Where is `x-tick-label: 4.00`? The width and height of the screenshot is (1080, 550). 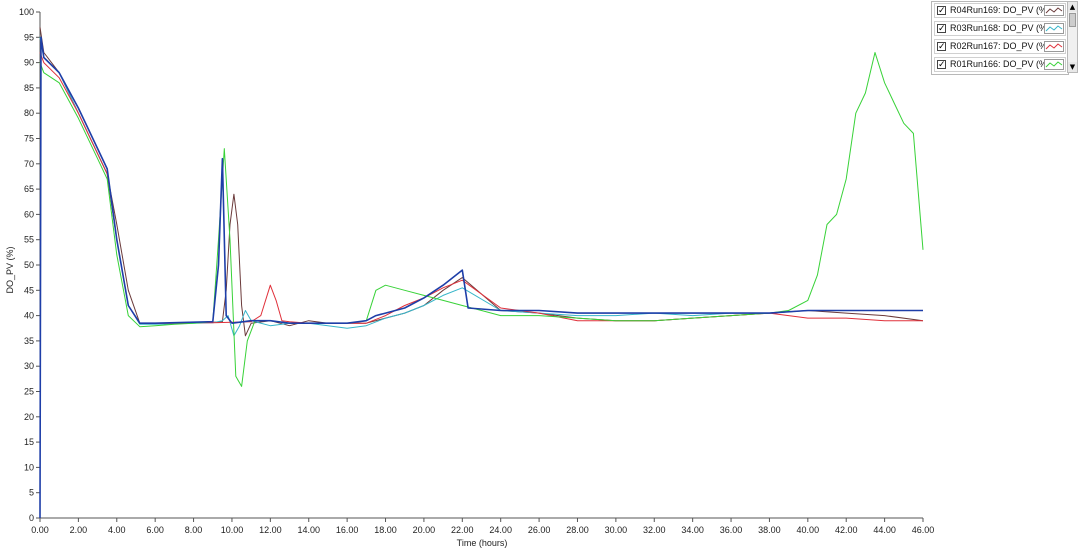
x-tick-label: 4.00 is located at coordinates (117, 530).